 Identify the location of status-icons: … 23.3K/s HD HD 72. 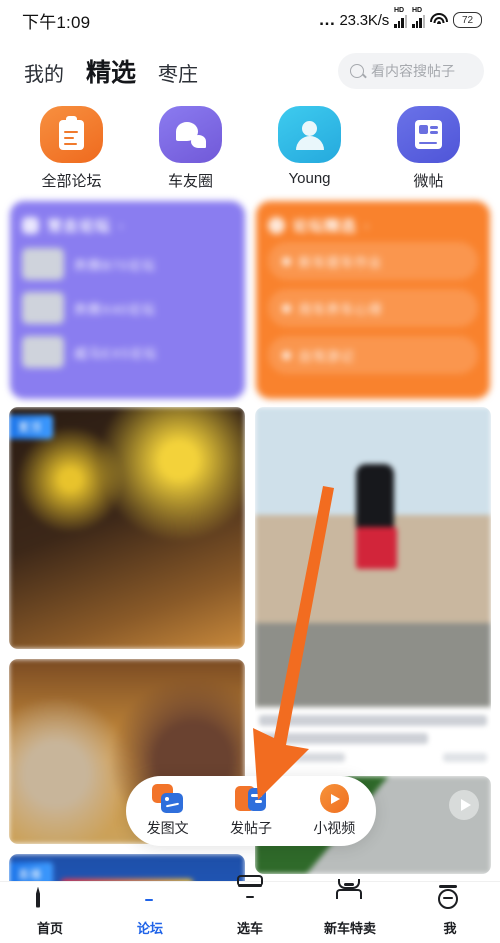
(400, 18).